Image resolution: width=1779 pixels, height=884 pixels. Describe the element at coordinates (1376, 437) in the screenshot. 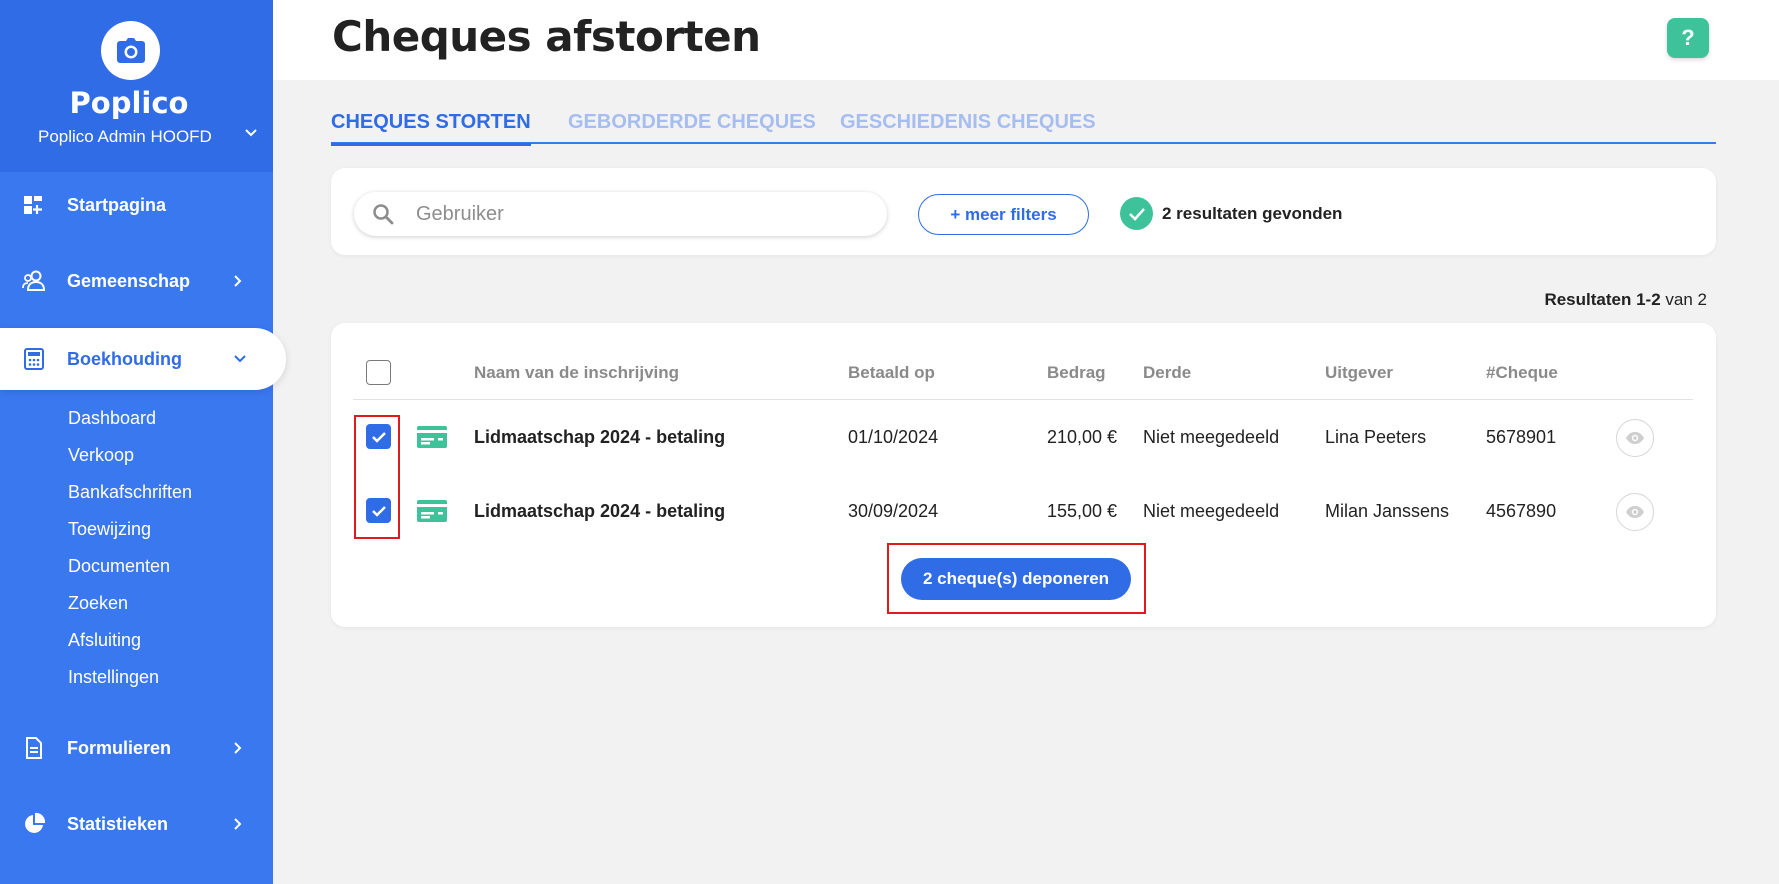

I see `row-issuer: Lina Peeters` at that location.